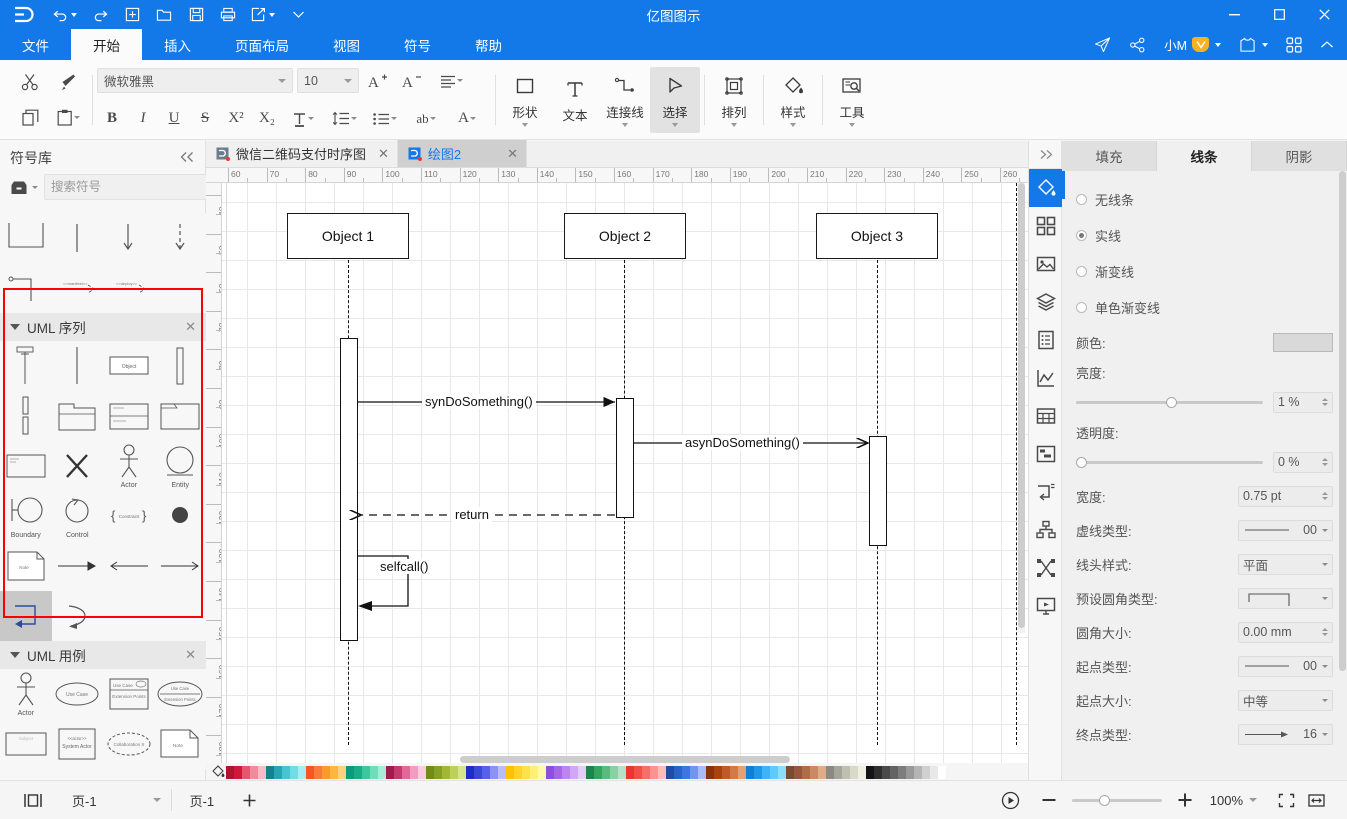  What do you see at coordinates (1324, 14) in the screenshot?
I see `close-button` at bounding box center [1324, 14].